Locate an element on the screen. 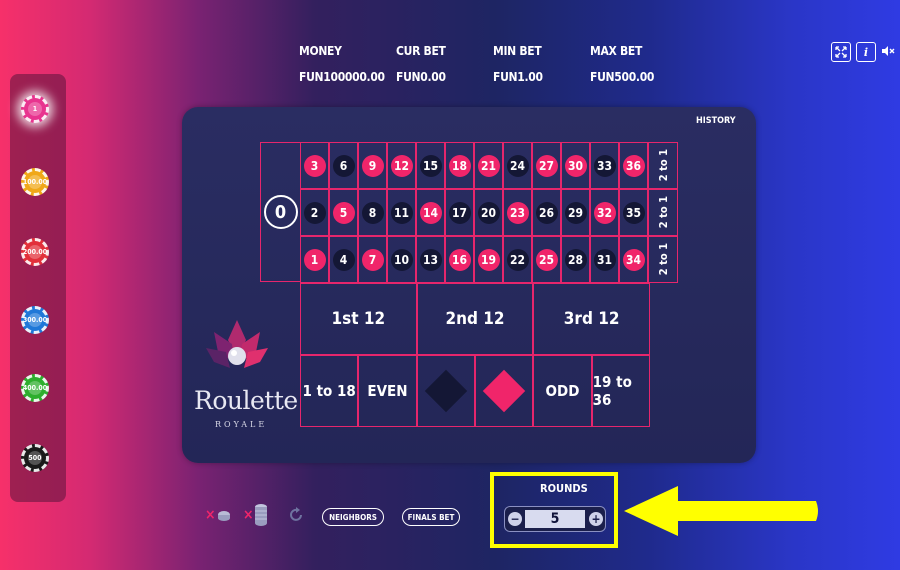  number-cell: 33 is located at coordinates (604, 165).